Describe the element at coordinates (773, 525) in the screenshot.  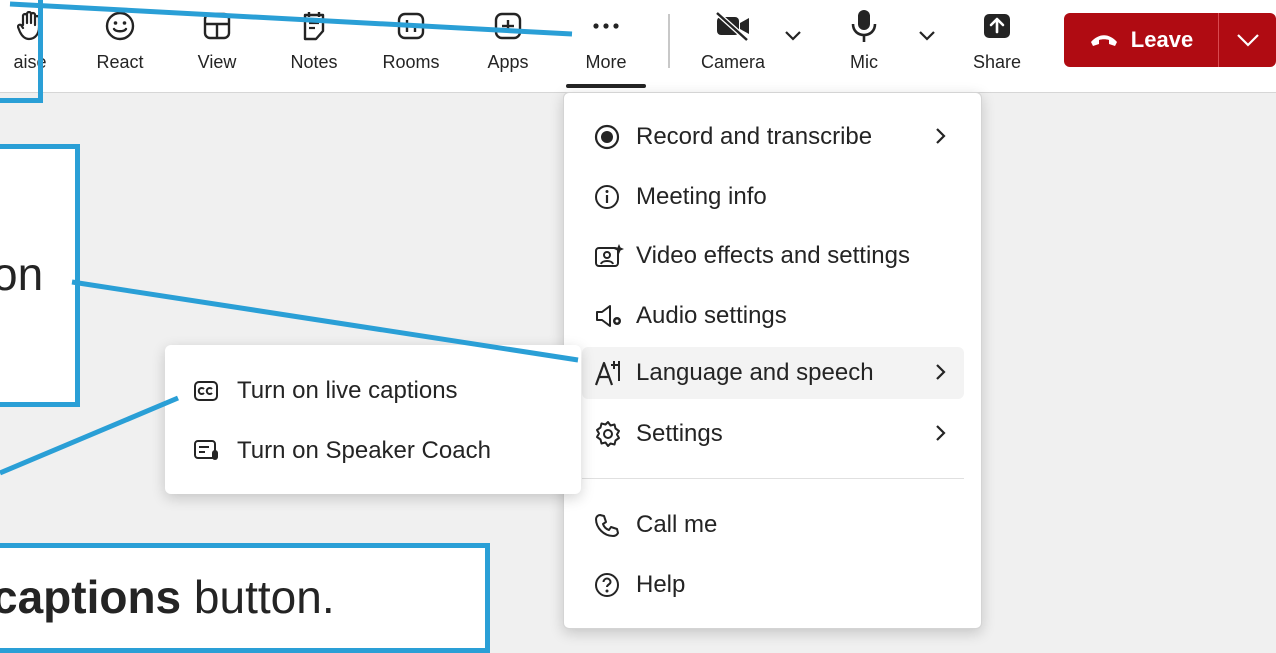
I see `menu-item-call-me: Call me` at that location.